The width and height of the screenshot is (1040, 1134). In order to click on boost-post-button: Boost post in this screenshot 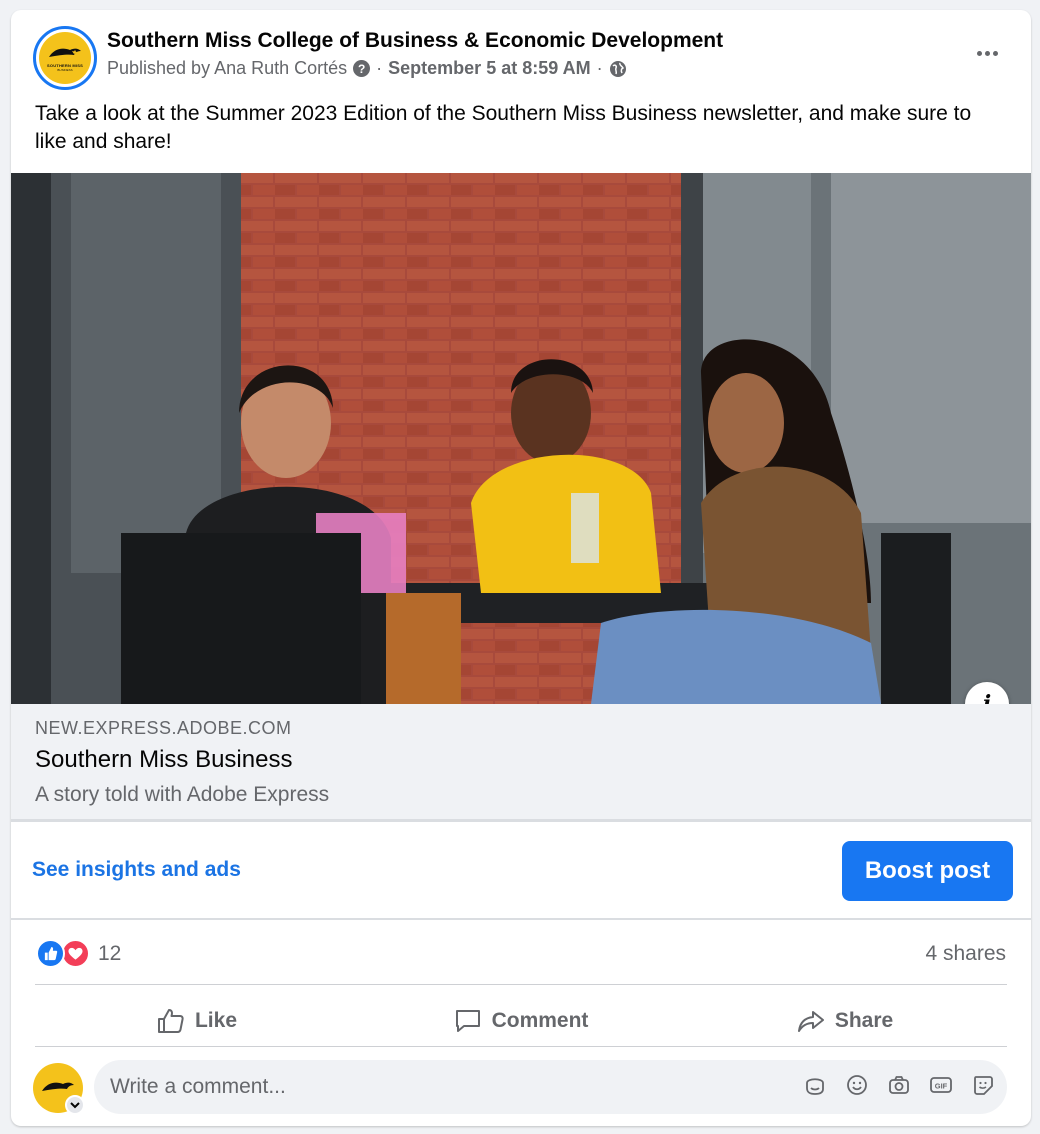, I will do `click(927, 871)`.